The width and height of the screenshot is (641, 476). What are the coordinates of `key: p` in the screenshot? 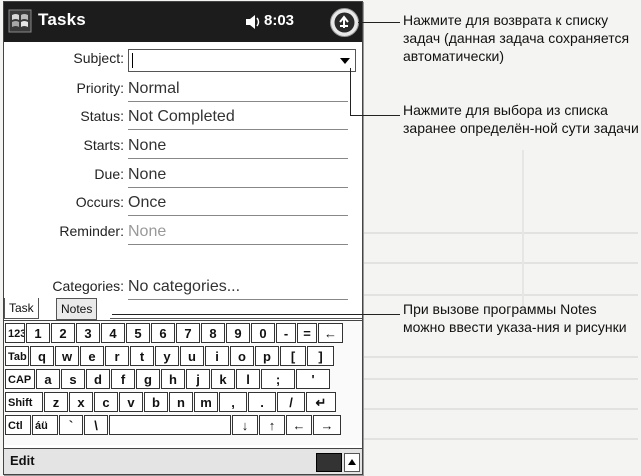 It's located at (267, 356).